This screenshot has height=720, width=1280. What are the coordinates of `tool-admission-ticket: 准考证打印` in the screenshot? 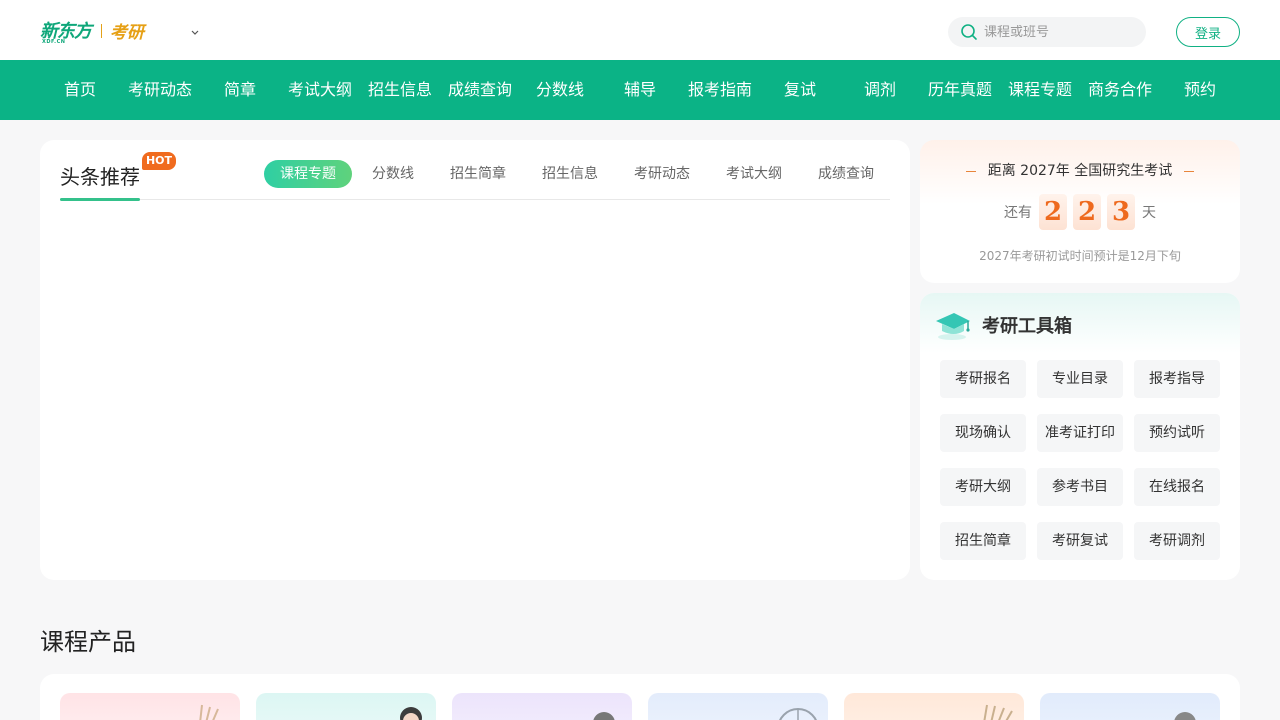 It's located at (1080, 433).